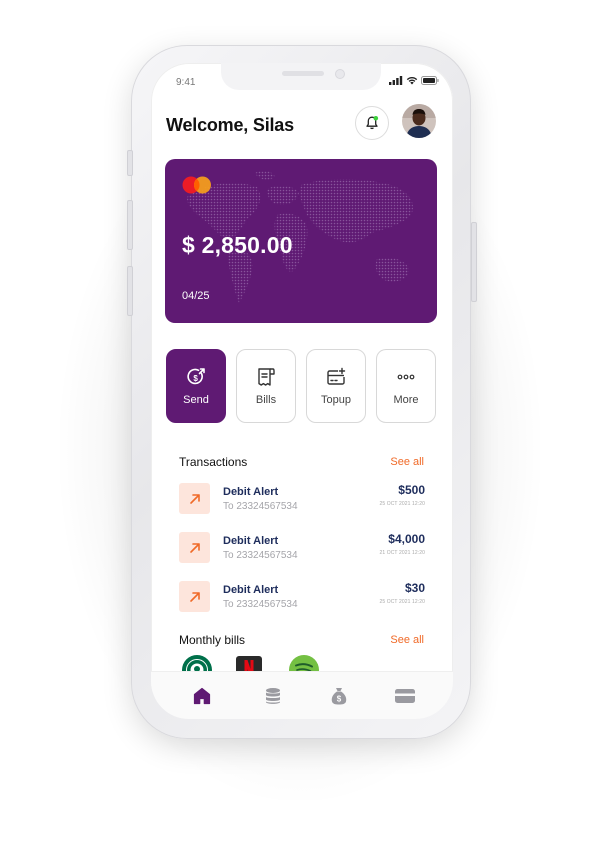  I want to click on receipt-icon, so click(266, 377).